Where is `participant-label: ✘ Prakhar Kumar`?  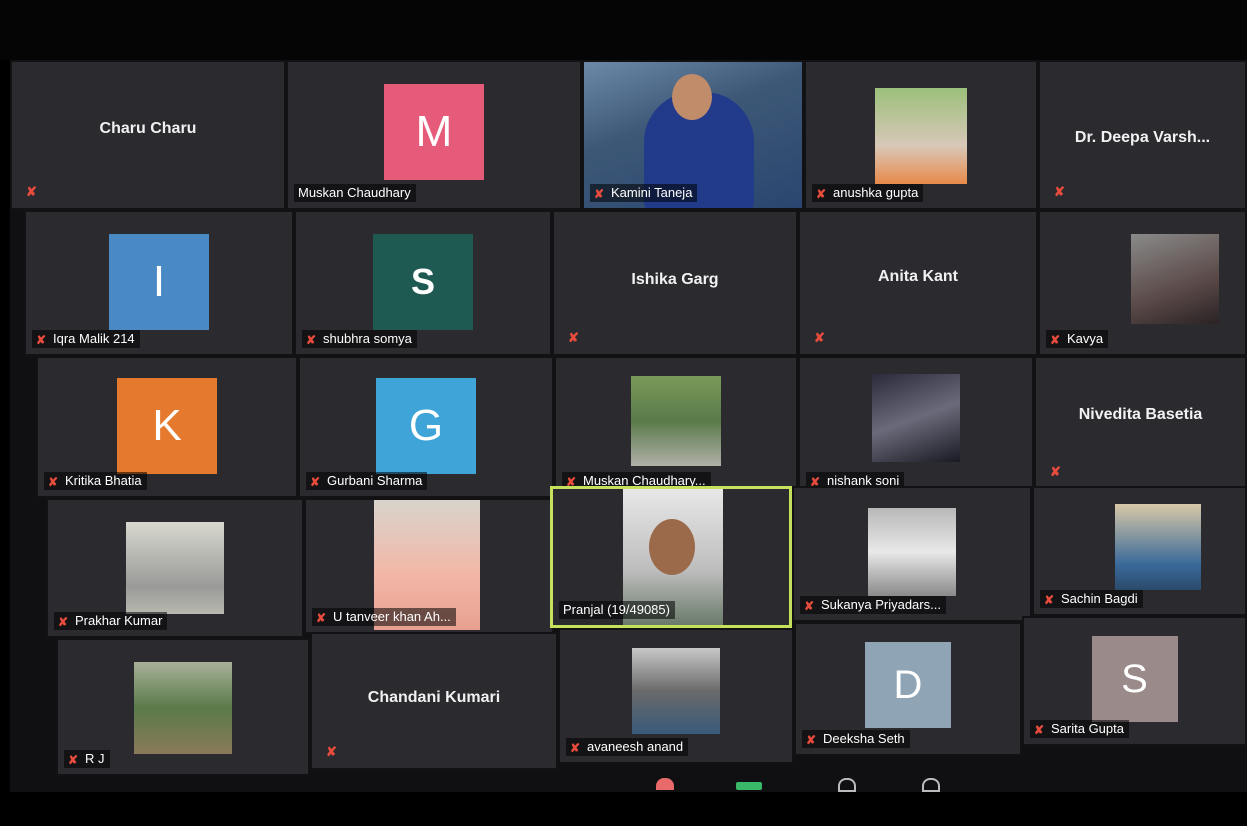
participant-label: ✘ Prakhar Kumar is located at coordinates (111, 621).